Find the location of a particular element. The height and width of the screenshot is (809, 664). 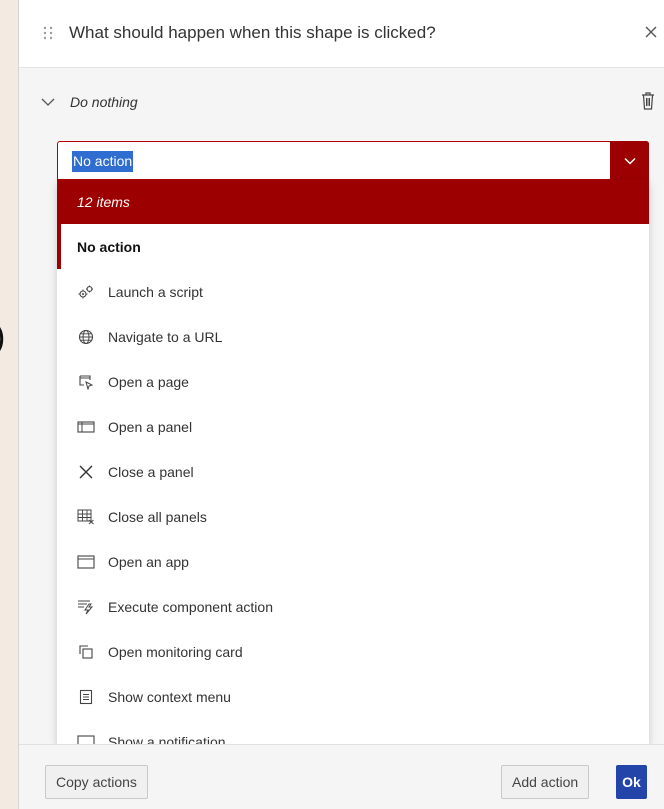

trash-icon is located at coordinates (648, 101).